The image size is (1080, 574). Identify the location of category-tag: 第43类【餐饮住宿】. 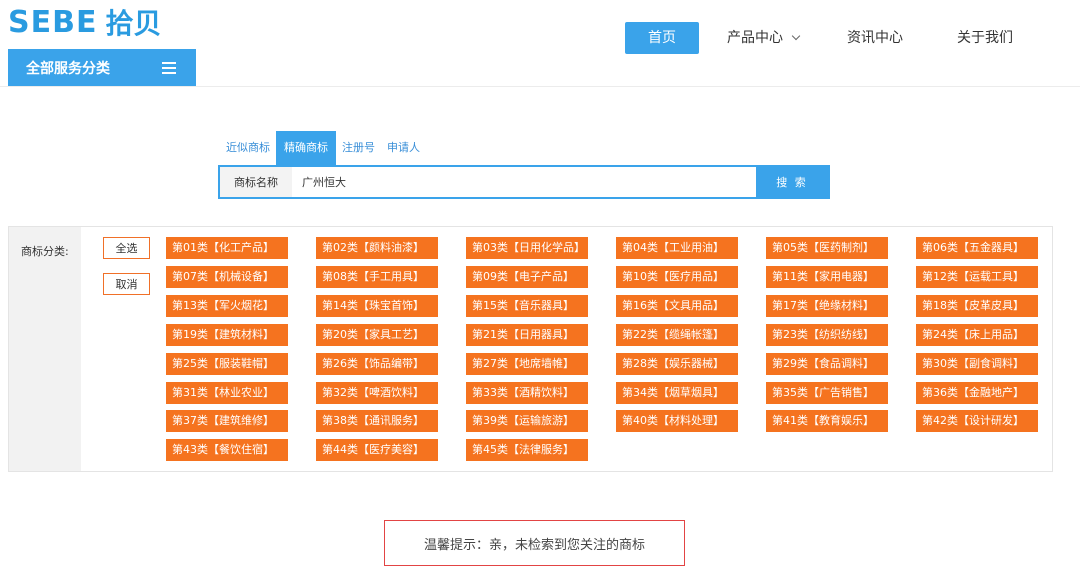
(227, 450).